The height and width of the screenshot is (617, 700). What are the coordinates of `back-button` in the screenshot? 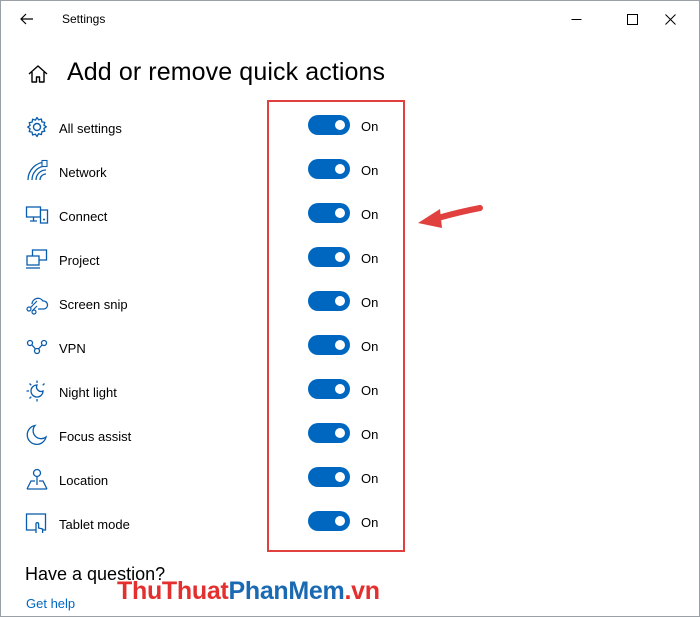 It's located at (27, 19).